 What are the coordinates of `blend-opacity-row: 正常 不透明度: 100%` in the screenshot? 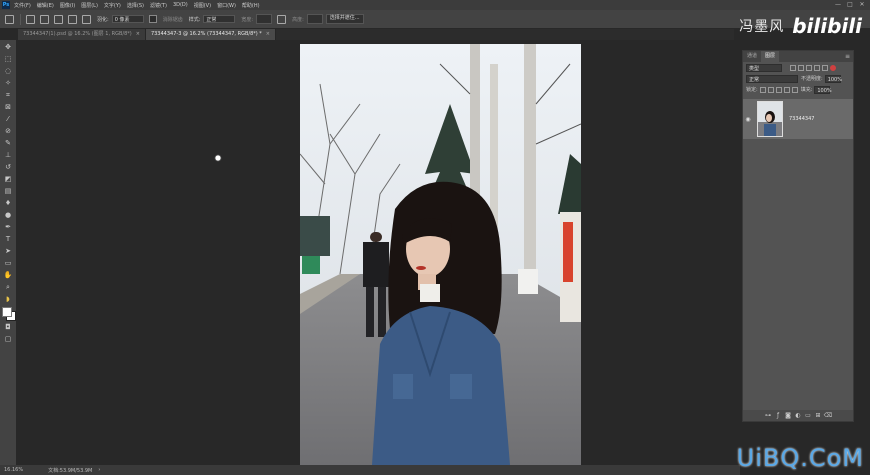 It's located at (798, 78).